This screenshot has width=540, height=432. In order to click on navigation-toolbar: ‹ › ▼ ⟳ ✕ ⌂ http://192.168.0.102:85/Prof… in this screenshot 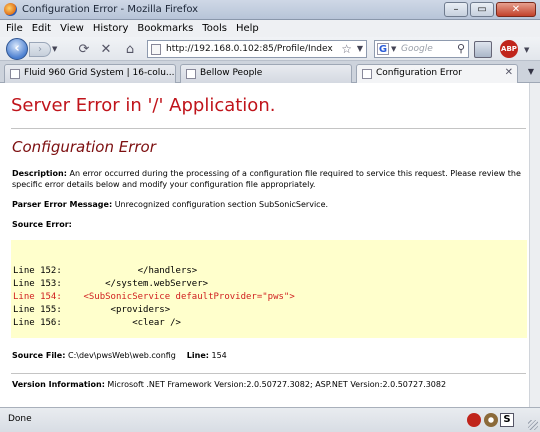, I will do `click(270, 49)`.